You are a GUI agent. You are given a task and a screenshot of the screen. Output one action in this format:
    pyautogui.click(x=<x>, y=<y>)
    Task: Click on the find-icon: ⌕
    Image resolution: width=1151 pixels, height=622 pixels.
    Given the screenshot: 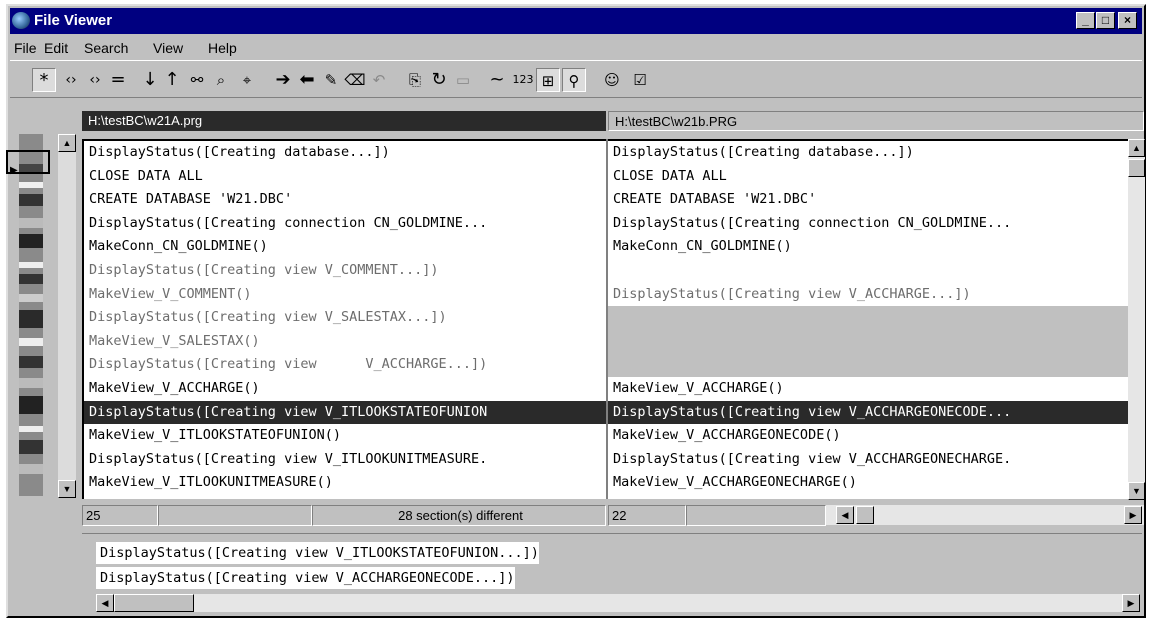 What is the action you would take?
    pyautogui.click(x=221, y=80)
    